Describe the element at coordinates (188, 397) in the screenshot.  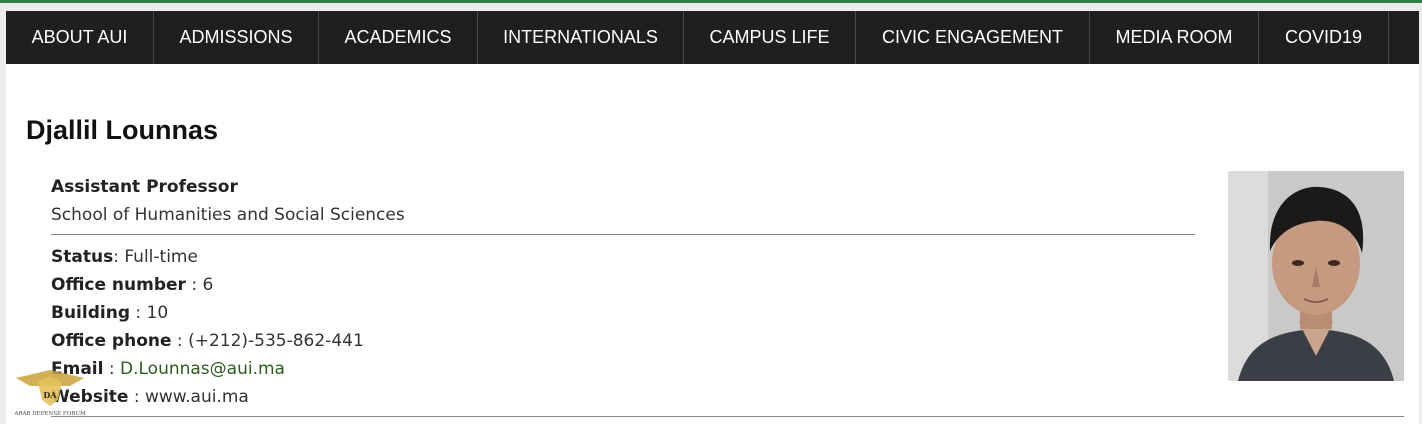
I see `website-value: : www.aui.ma` at that location.